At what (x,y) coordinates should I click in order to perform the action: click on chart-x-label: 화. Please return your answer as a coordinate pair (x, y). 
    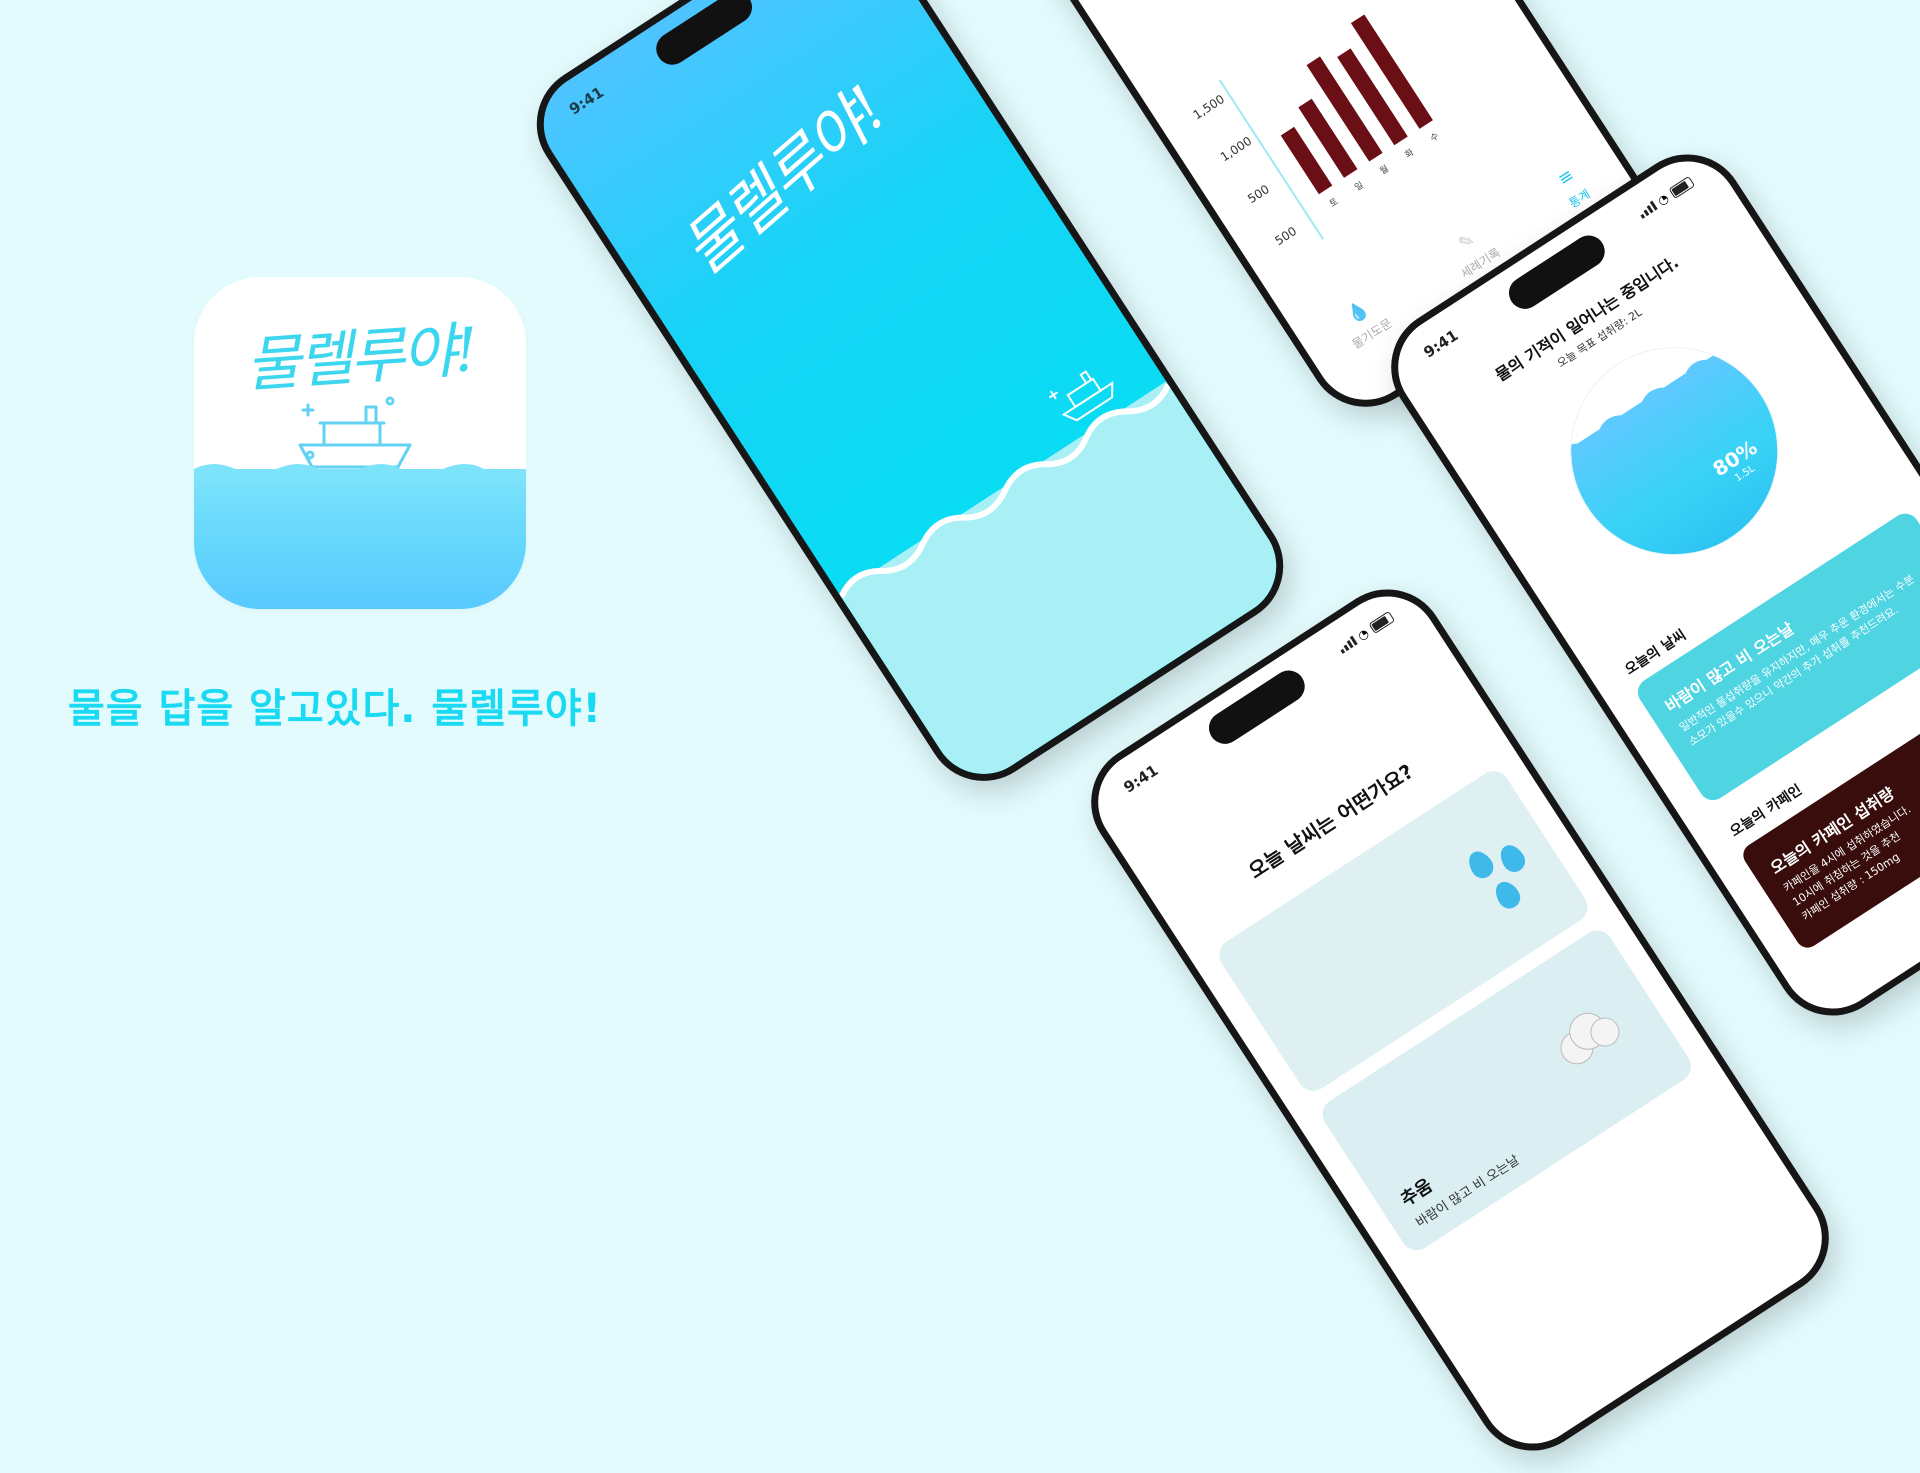
    Looking at the image, I should click on (1409, 154).